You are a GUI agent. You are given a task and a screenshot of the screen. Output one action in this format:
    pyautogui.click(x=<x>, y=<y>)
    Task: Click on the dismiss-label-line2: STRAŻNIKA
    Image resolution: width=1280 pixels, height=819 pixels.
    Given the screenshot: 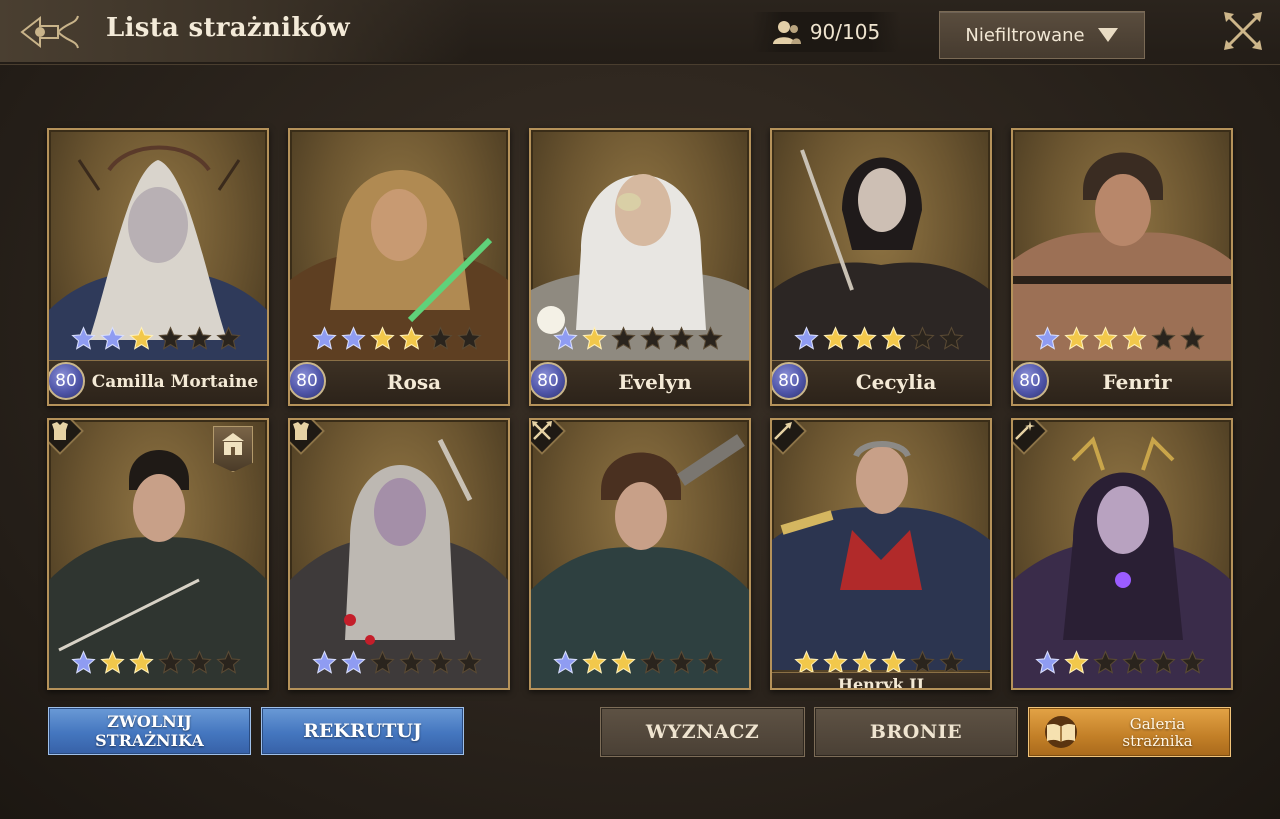 What is the action you would take?
    pyautogui.click(x=149, y=740)
    